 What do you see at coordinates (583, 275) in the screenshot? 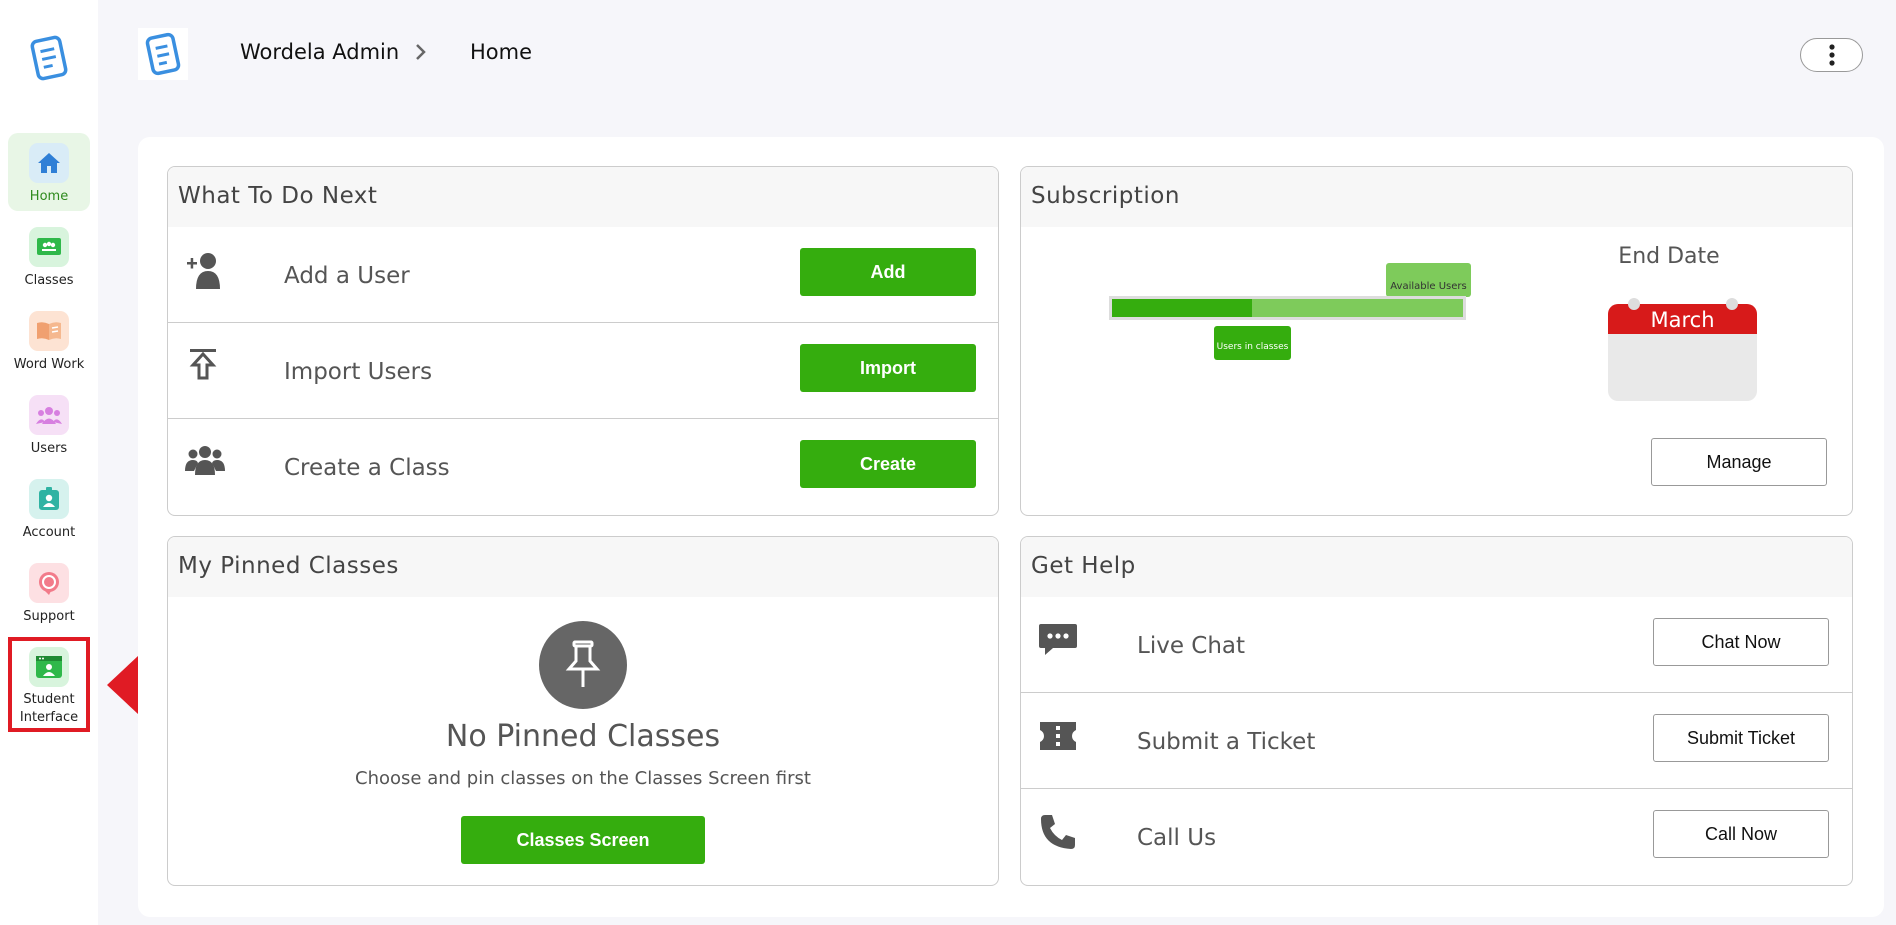
I see `todo-row-add-user: Add a User Add` at bounding box center [583, 275].